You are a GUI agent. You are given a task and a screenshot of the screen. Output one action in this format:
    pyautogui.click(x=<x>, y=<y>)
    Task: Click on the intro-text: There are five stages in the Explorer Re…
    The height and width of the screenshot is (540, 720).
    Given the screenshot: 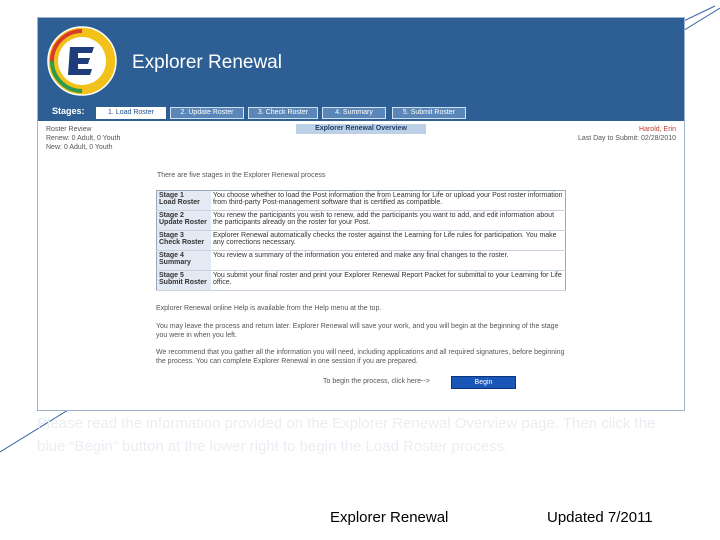 What is the action you would take?
    pyautogui.click(x=241, y=175)
    